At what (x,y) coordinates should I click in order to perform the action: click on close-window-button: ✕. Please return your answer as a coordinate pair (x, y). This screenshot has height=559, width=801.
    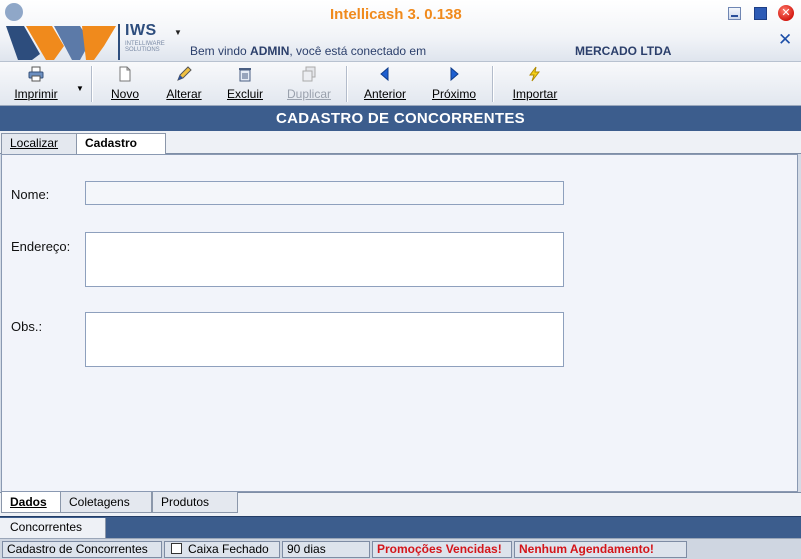
    Looking at the image, I should click on (786, 13).